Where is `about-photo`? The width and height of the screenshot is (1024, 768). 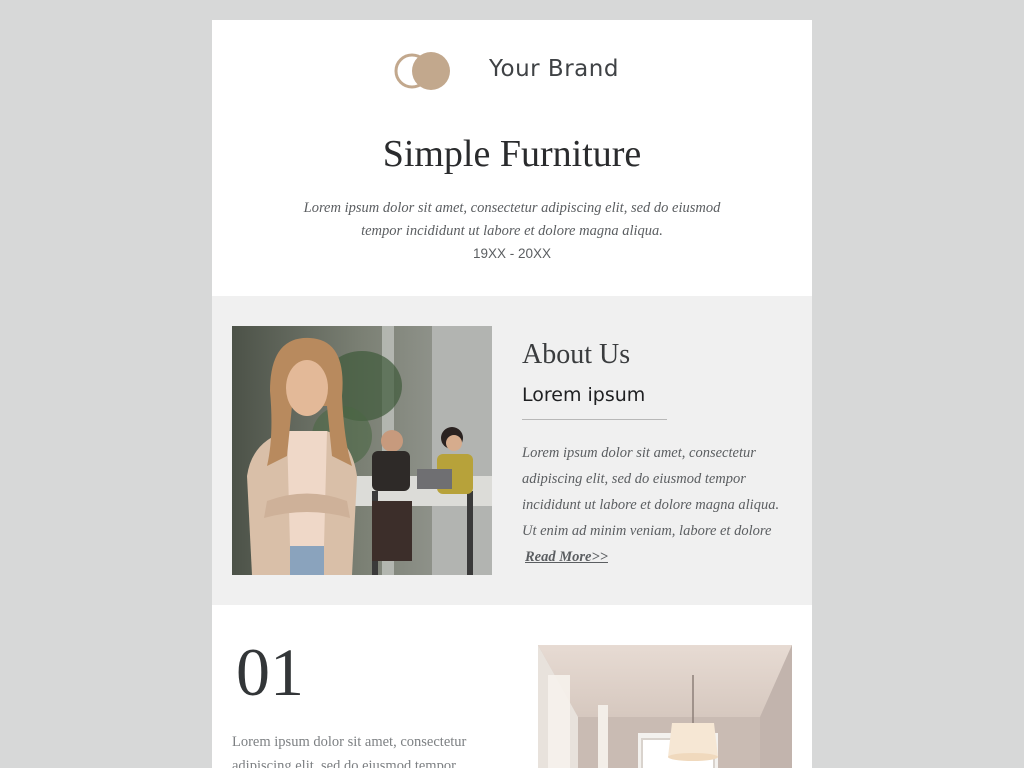 about-photo is located at coordinates (362, 450).